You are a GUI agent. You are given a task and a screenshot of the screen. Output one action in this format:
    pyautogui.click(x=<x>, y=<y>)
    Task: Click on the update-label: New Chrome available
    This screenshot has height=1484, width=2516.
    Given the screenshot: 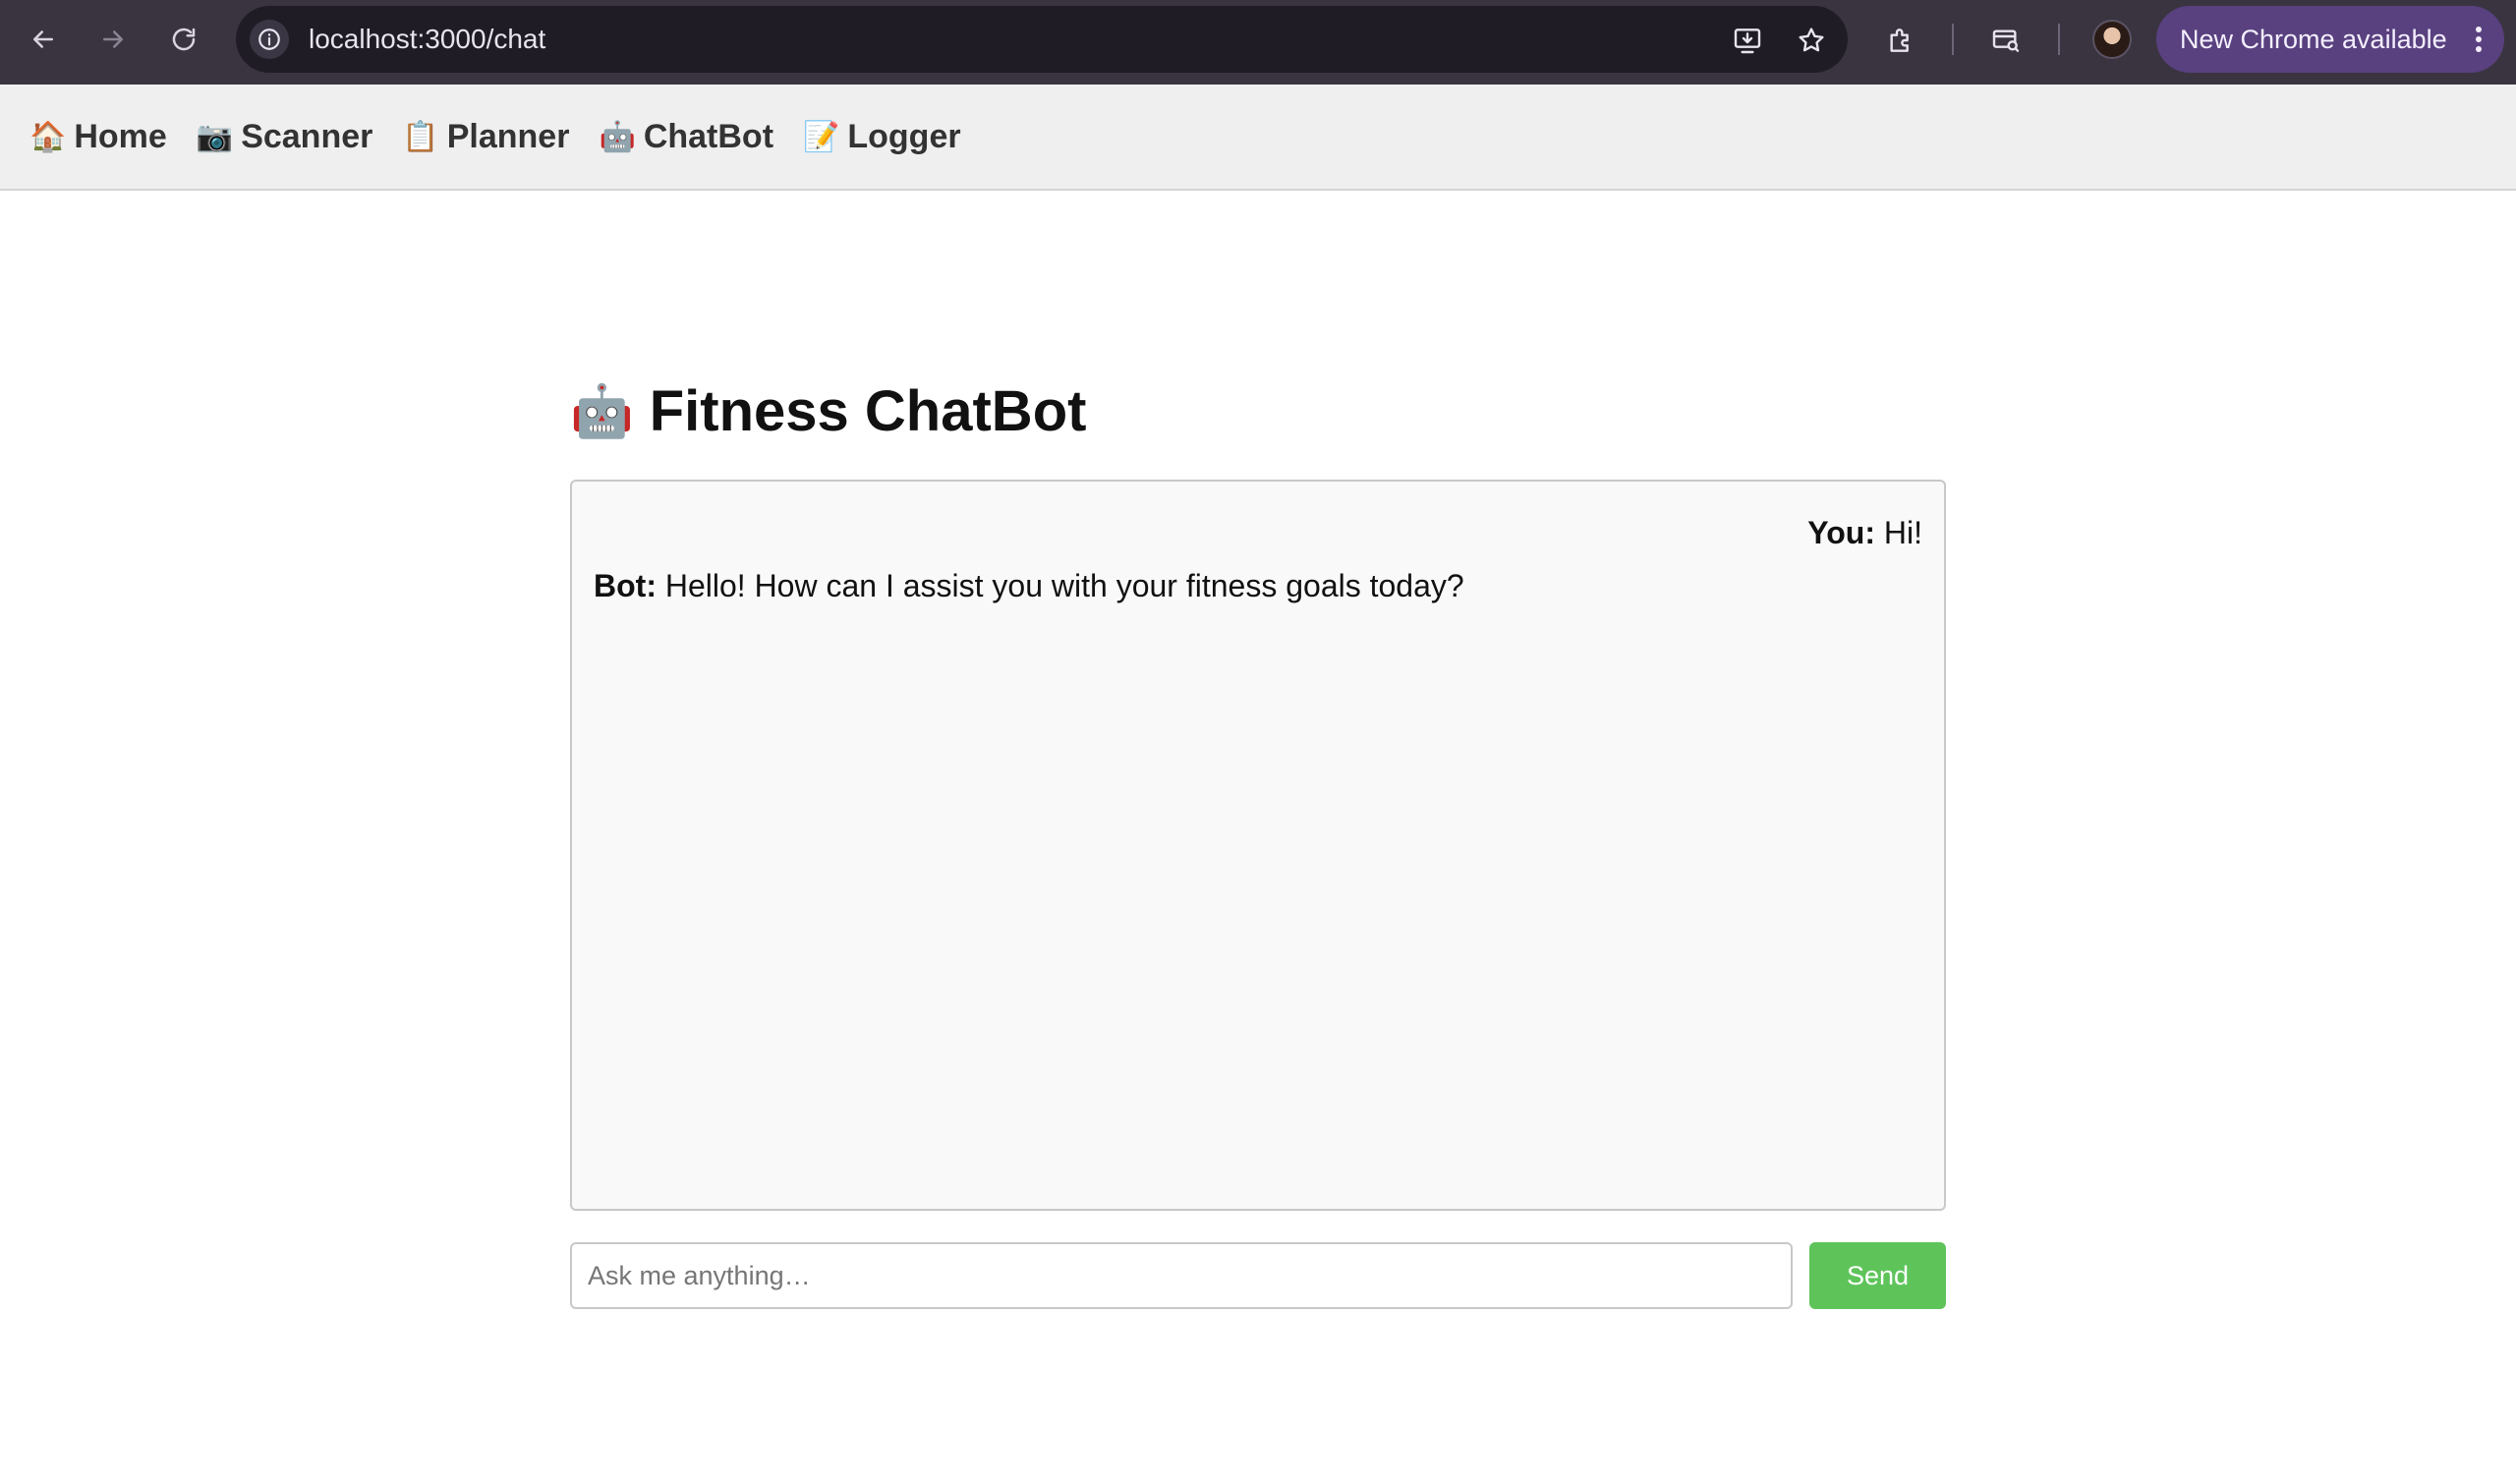 What is the action you would take?
    pyautogui.click(x=2313, y=39)
    